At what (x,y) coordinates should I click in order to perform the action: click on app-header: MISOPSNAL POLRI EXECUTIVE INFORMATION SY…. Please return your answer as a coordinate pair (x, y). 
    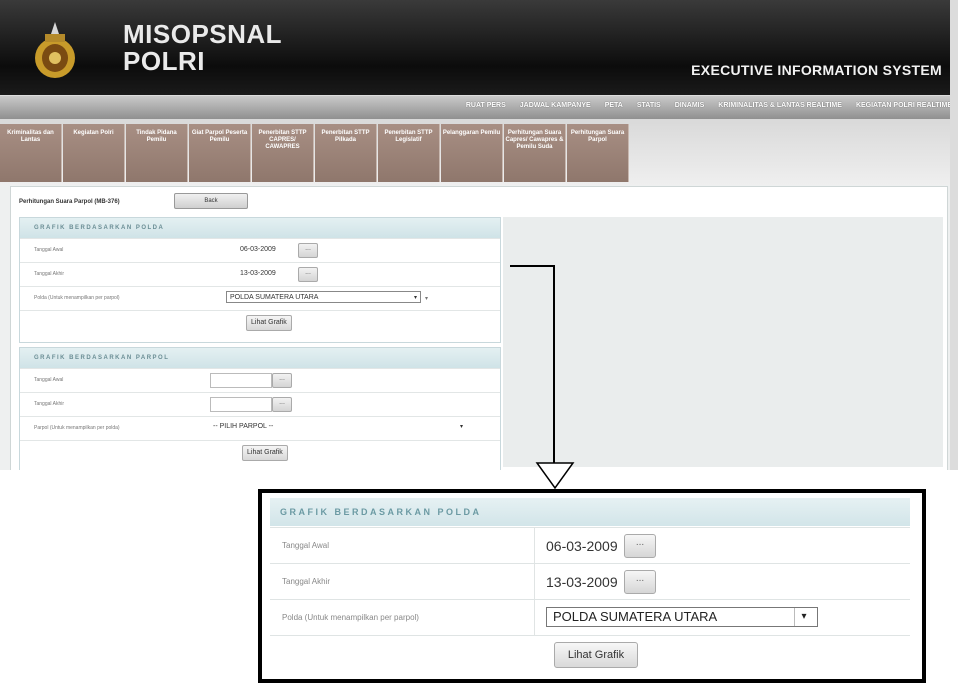
    Looking at the image, I should click on (479, 47).